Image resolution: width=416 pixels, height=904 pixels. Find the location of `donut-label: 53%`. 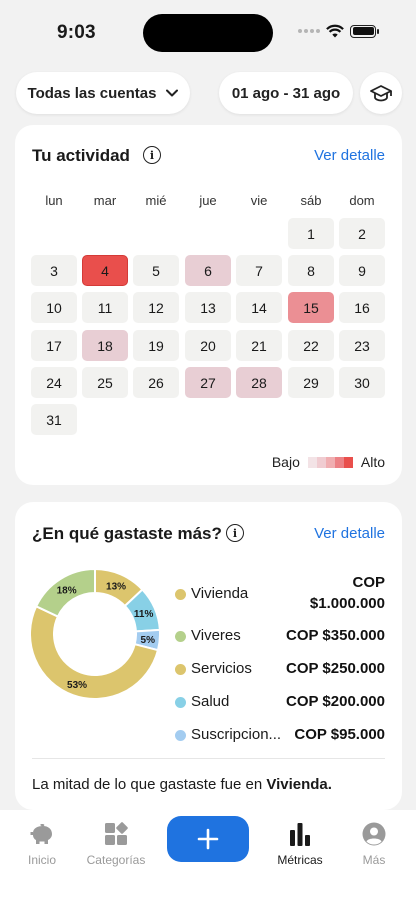

donut-label: 53% is located at coordinates (77, 685).